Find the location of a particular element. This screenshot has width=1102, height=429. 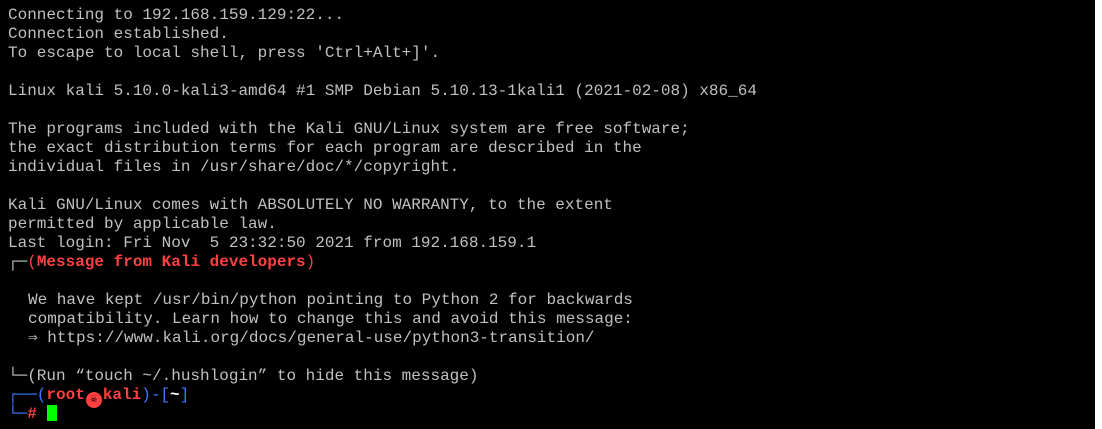

motd-header: ┌─(Message from Kali developers) is located at coordinates (551, 262).